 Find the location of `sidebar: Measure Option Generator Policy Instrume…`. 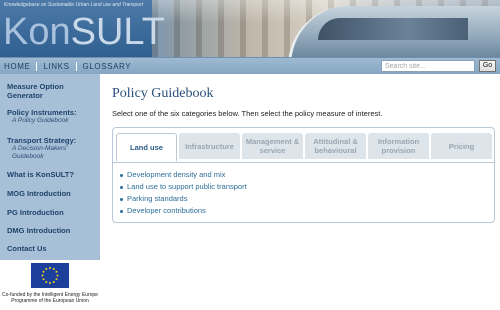

sidebar: Measure Option Generator Policy Instrume… is located at coordinates (50, 167).